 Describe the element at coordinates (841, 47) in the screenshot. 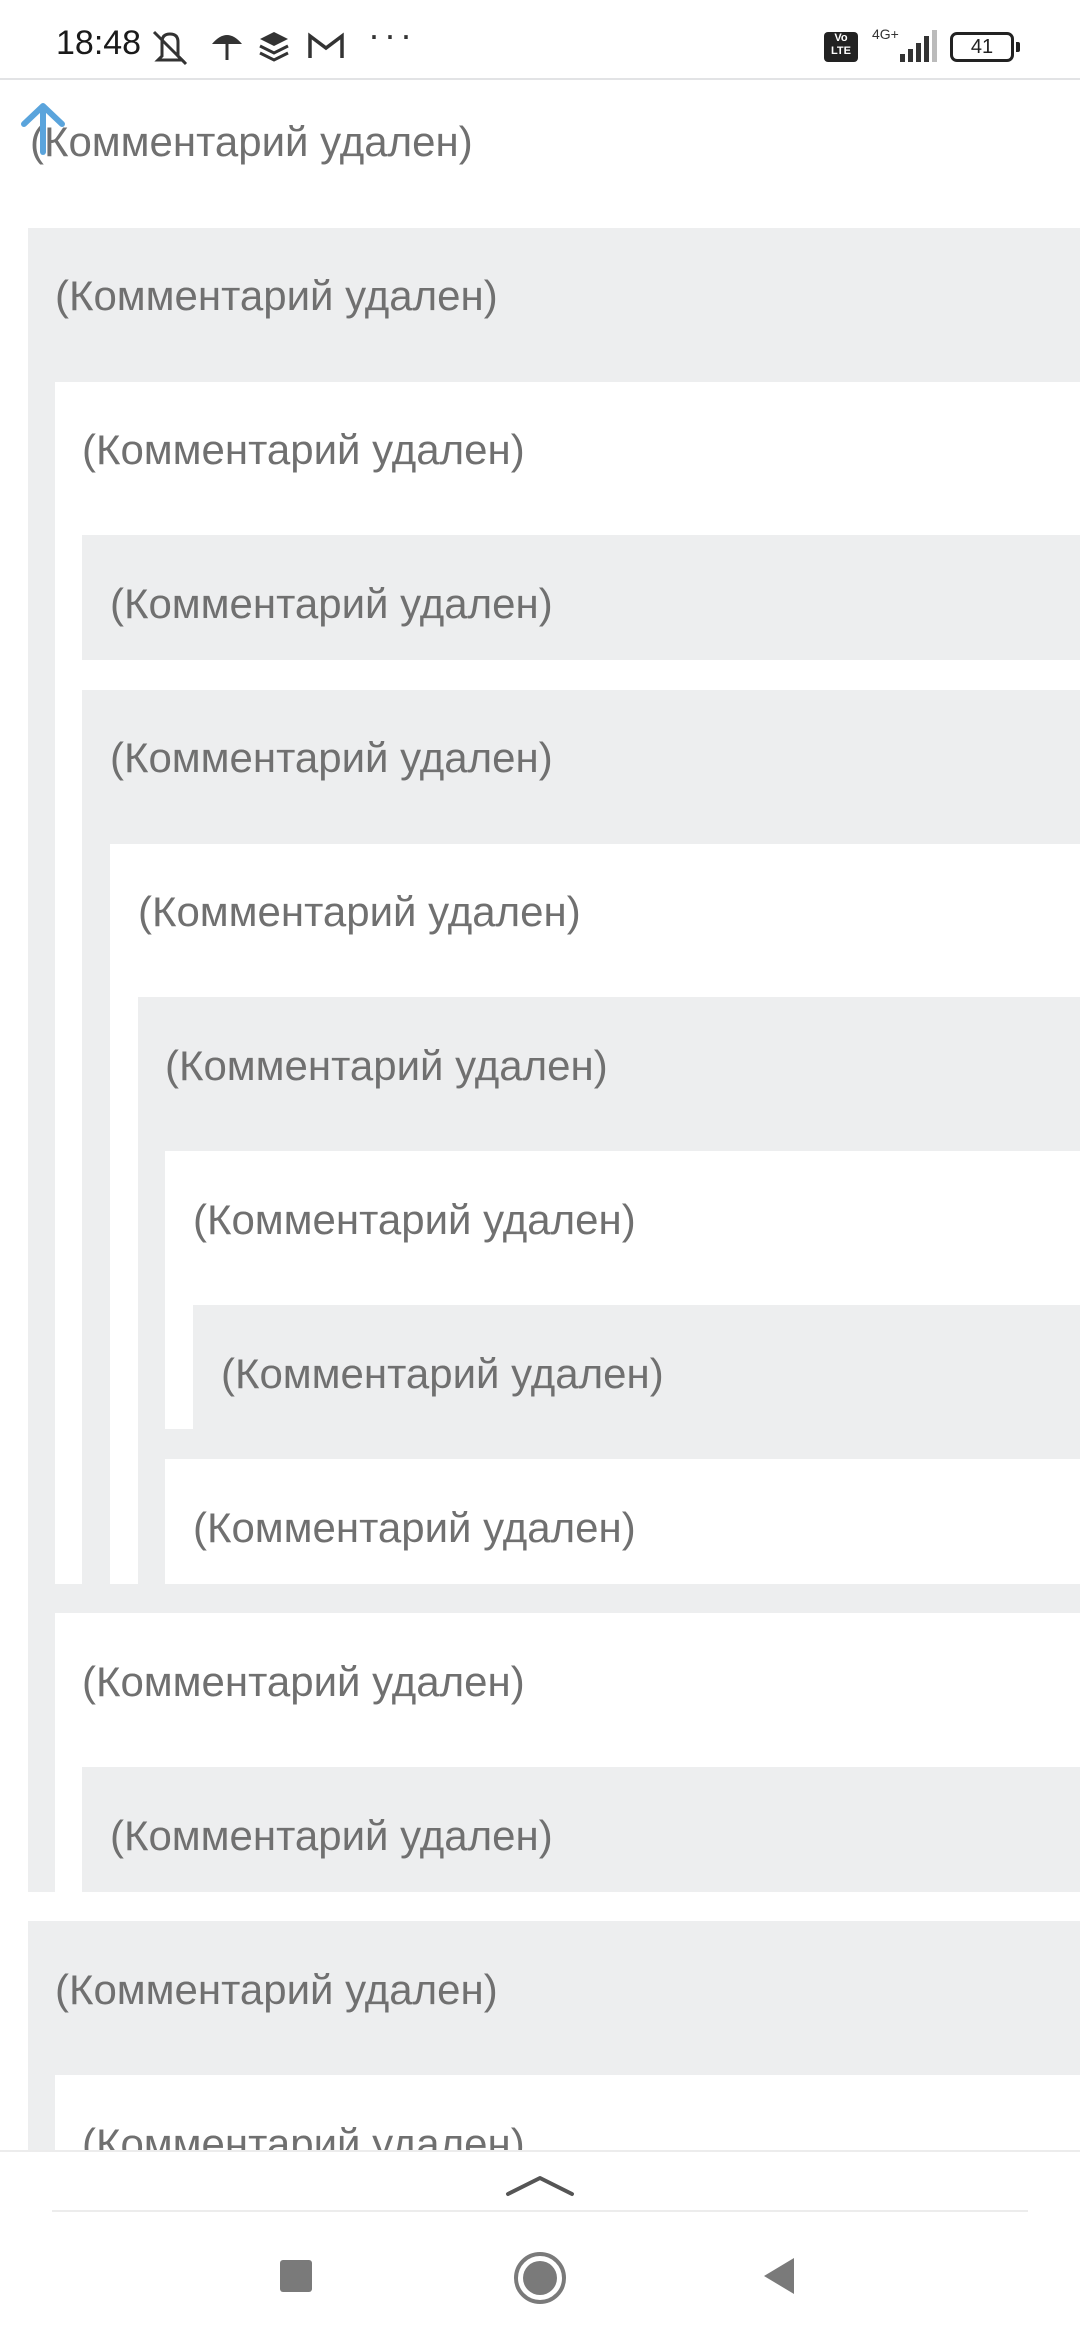

I see `volte-icon: Vo LTE` at that location.